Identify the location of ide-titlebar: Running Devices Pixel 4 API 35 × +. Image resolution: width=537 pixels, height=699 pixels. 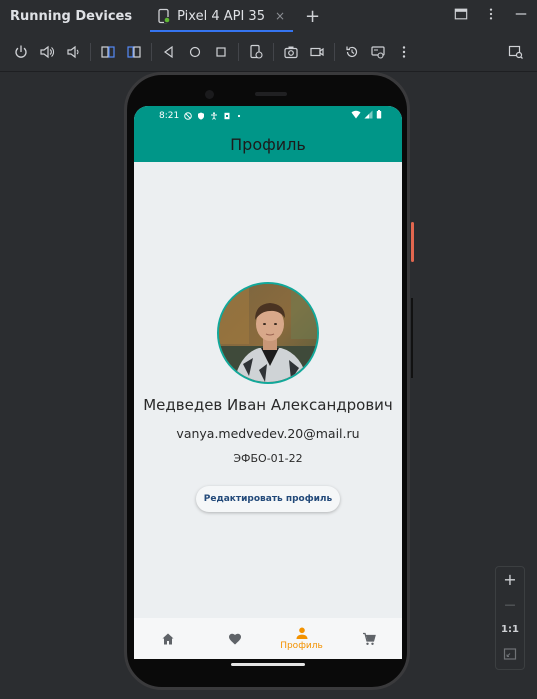
(268, 16).